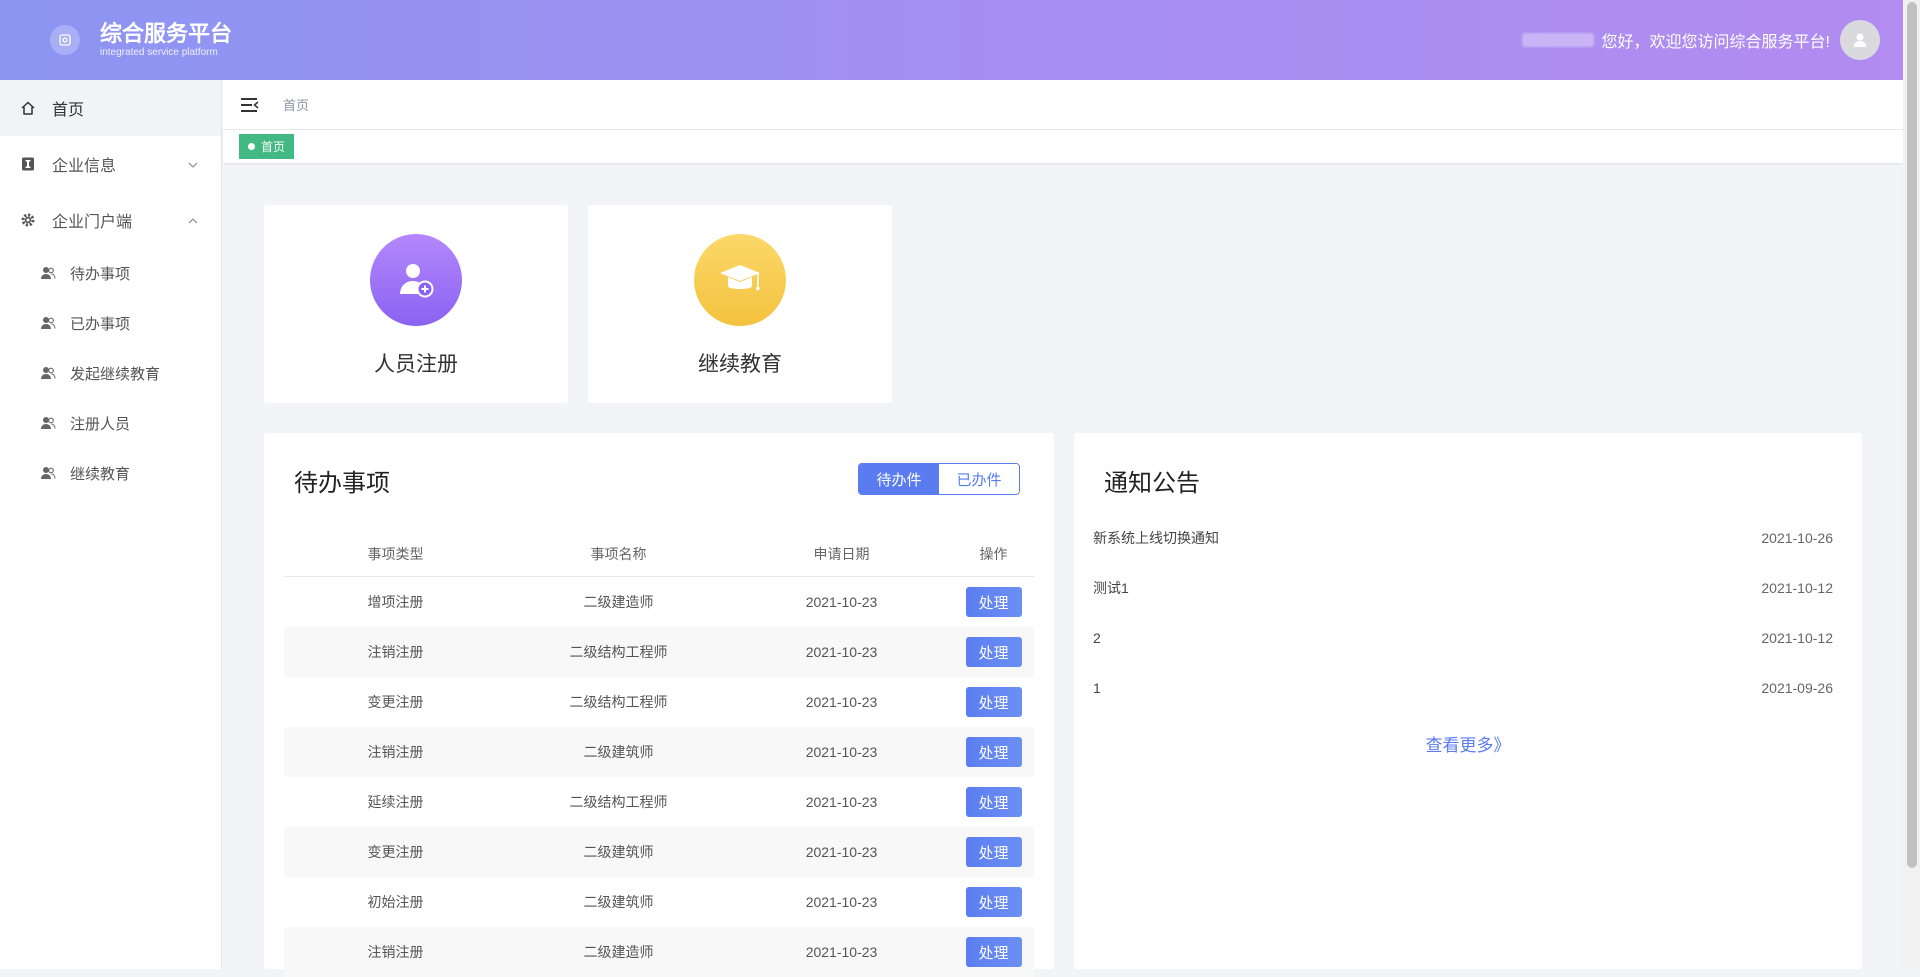  I want to click on sidebar-subitem-label: 继续教育, so click(100, 474).